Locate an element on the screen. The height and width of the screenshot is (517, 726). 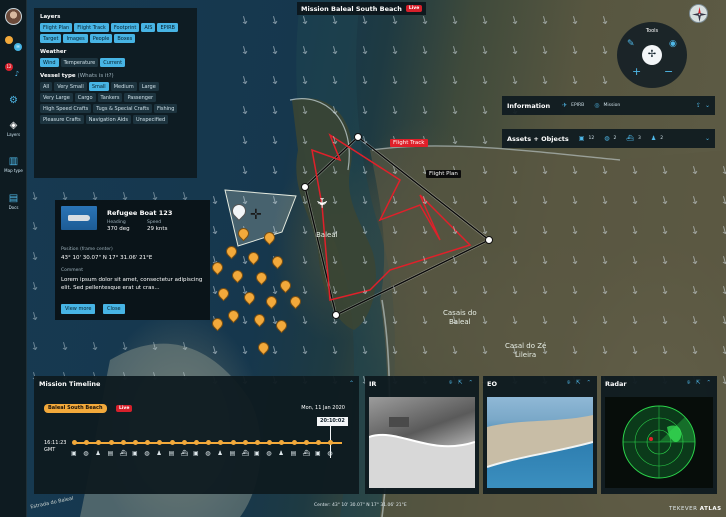
locate-icon: ◉ is located at coordinates (673, 44).